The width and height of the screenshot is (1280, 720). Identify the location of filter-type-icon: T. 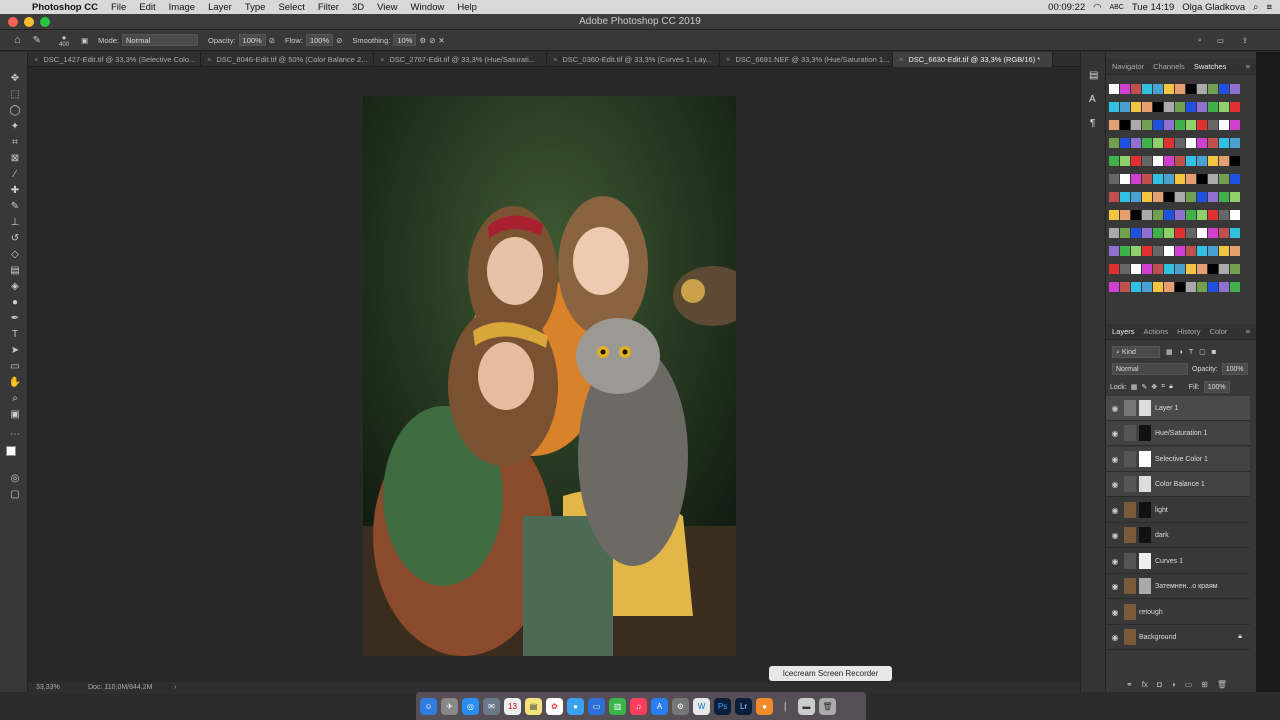
(1191, 352).